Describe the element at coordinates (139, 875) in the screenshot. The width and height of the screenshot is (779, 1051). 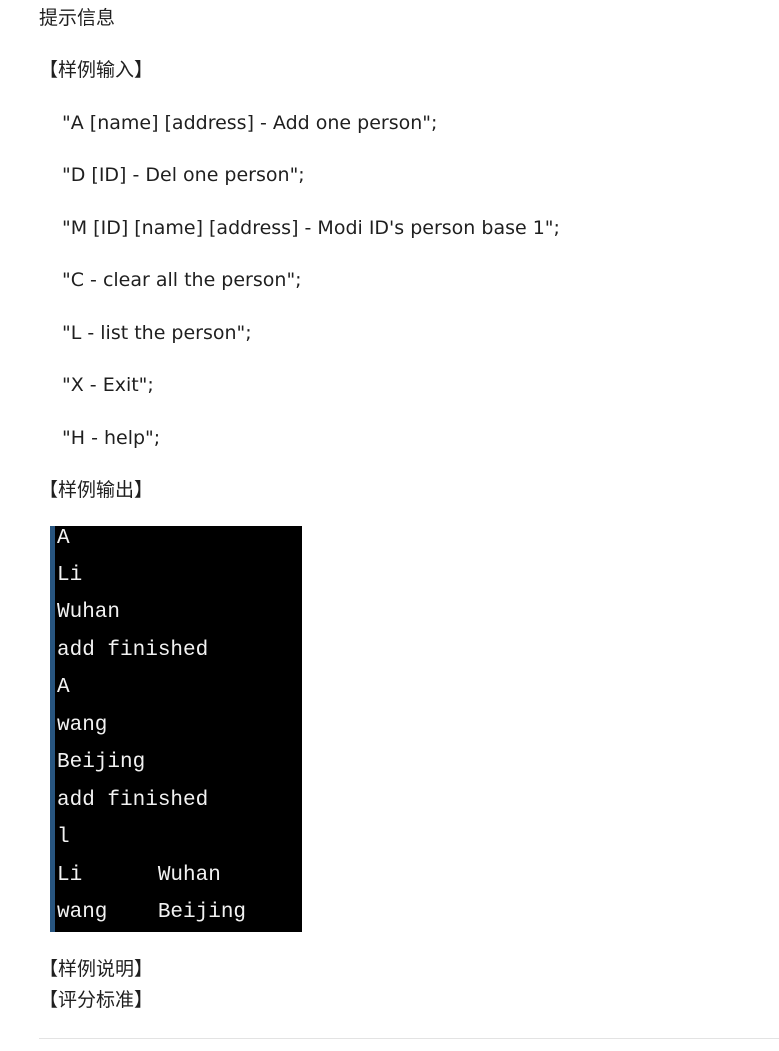
I see `console-line: Li Wuhan` at that location.